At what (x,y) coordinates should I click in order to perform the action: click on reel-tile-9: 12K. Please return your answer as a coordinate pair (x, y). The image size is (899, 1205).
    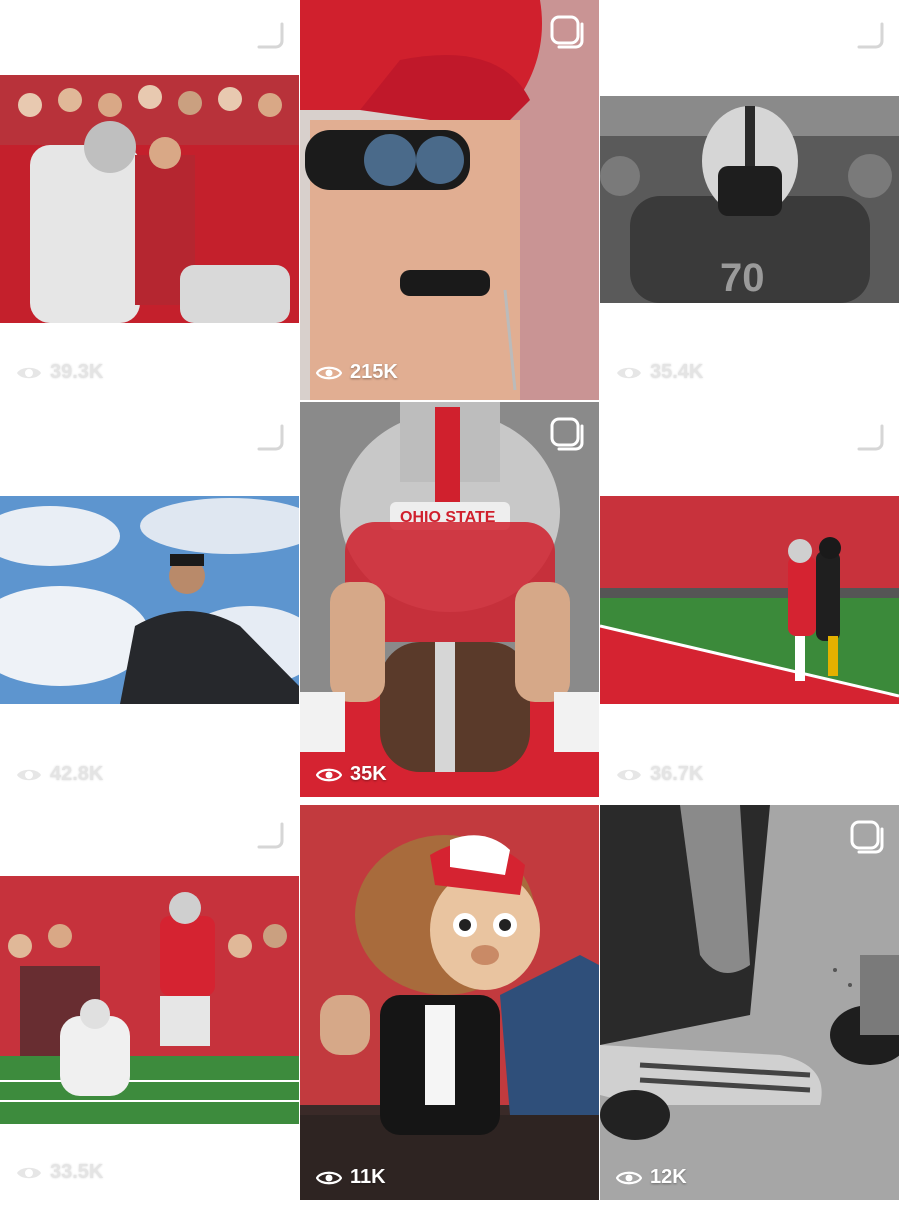
    Looking at the image, I should click on (749, 1005).